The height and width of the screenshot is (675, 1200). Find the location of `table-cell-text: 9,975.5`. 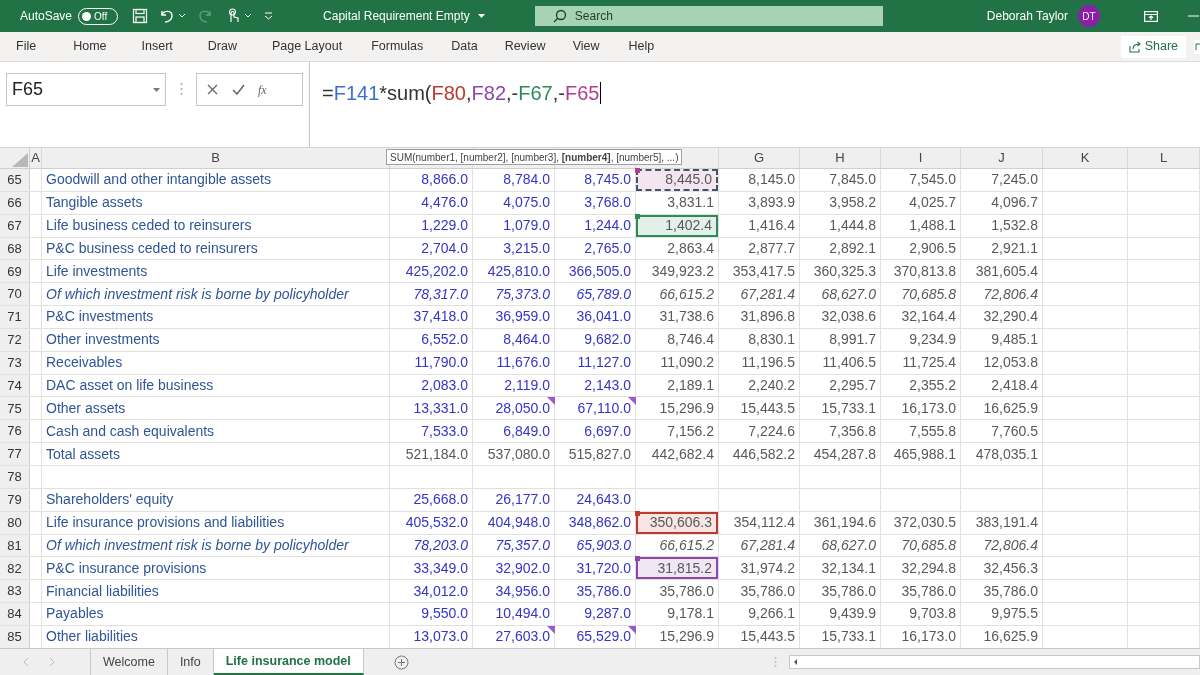

table-cell-text: 9,975.5 is located at coordinates (1014, 614).